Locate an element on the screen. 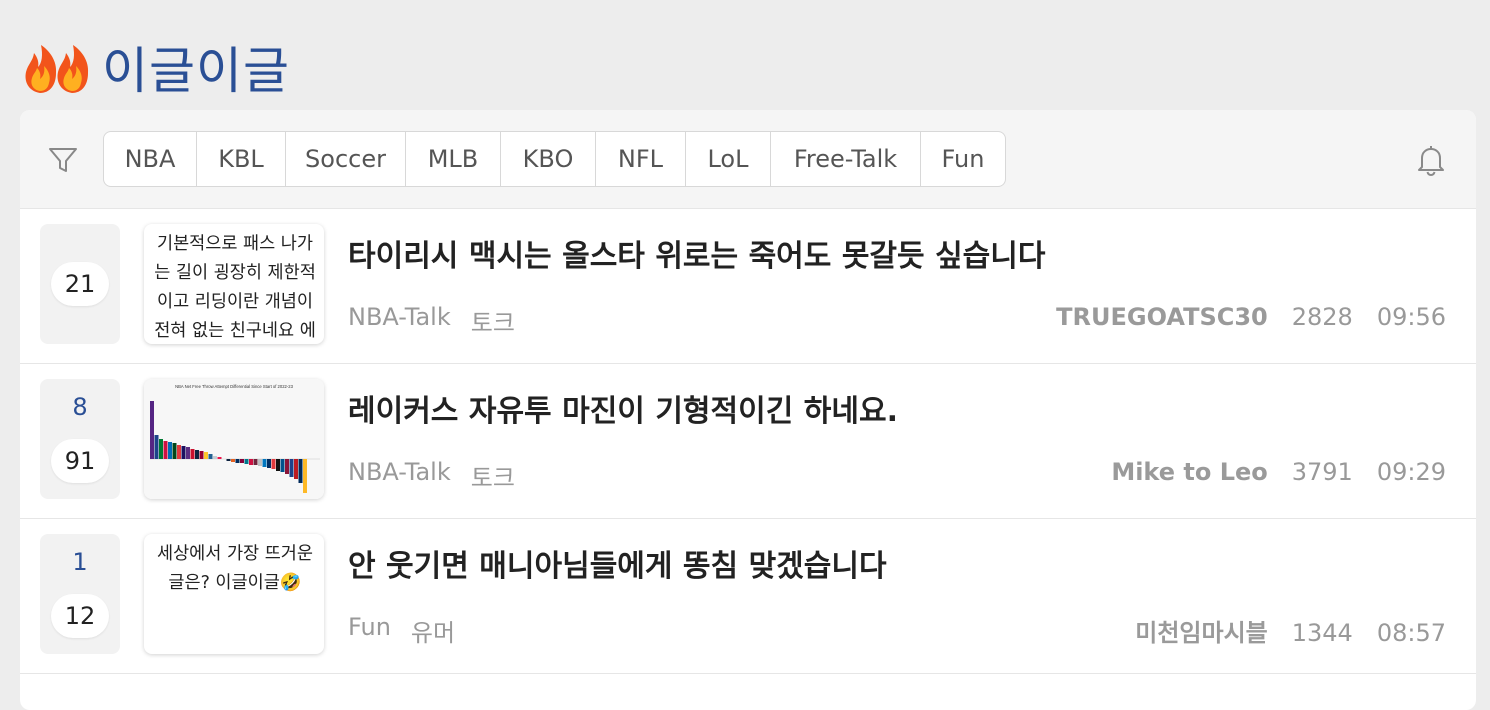 This screenshot has width=1490, height=710. post-title: 안 웃기면 매니아님들에게 똥침 맞겠습니다 is located at coordinates (617, 563).